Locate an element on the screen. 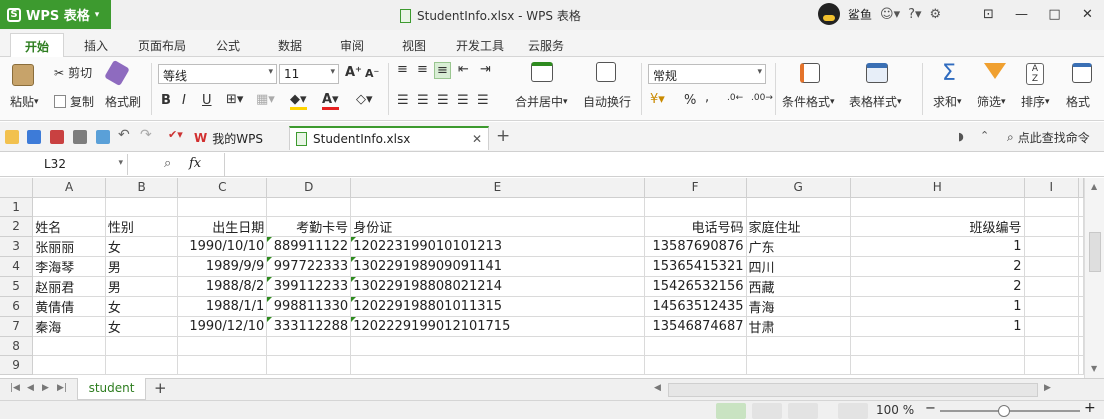 The height and width of the screenshot is (419, 1104). redo-icon: ↷ is located at coordinates (147, 135).